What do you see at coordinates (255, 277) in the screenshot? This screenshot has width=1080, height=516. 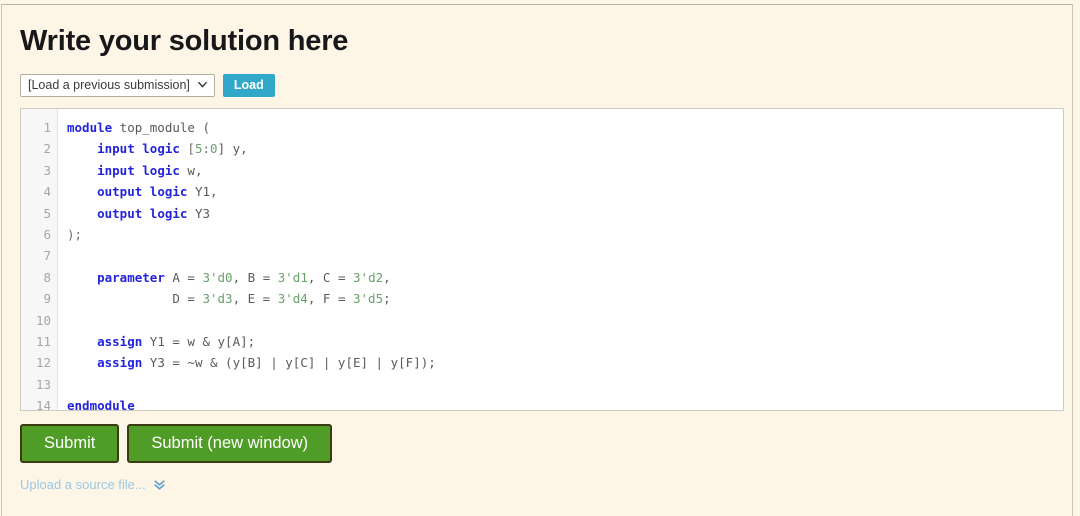 I see `code-token: , B =` at bounding box center [255, 277].